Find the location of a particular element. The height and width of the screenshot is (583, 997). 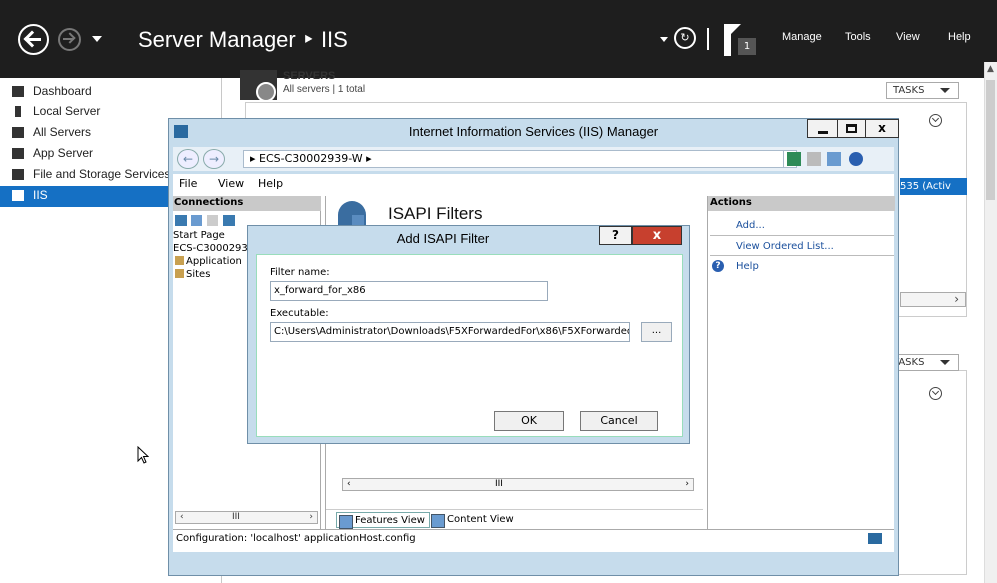

up-icon is located at coordinates (212, 220).